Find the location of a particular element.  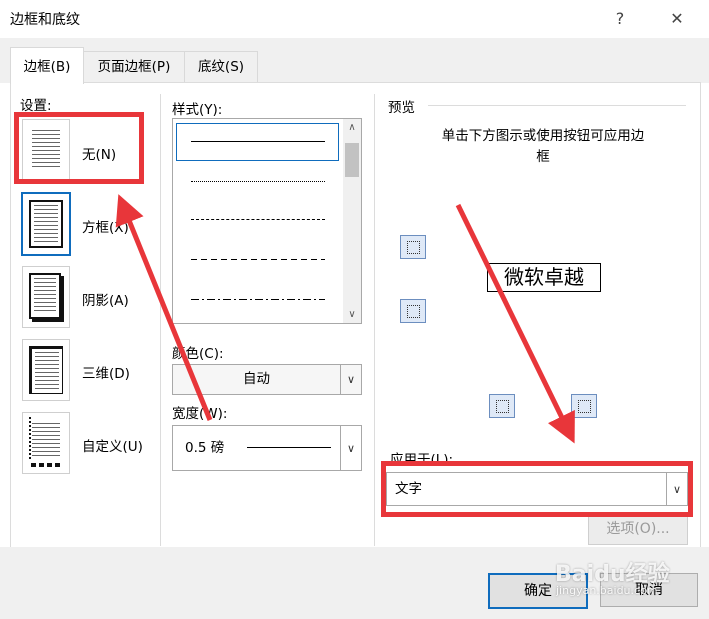

annotation-arrow-to-none is located at coordinates (164, 307).